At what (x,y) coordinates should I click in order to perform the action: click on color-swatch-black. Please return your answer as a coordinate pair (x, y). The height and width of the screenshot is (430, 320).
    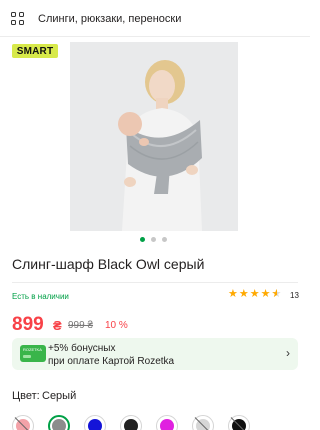
    Looking at the image, I should click on (131, 422).